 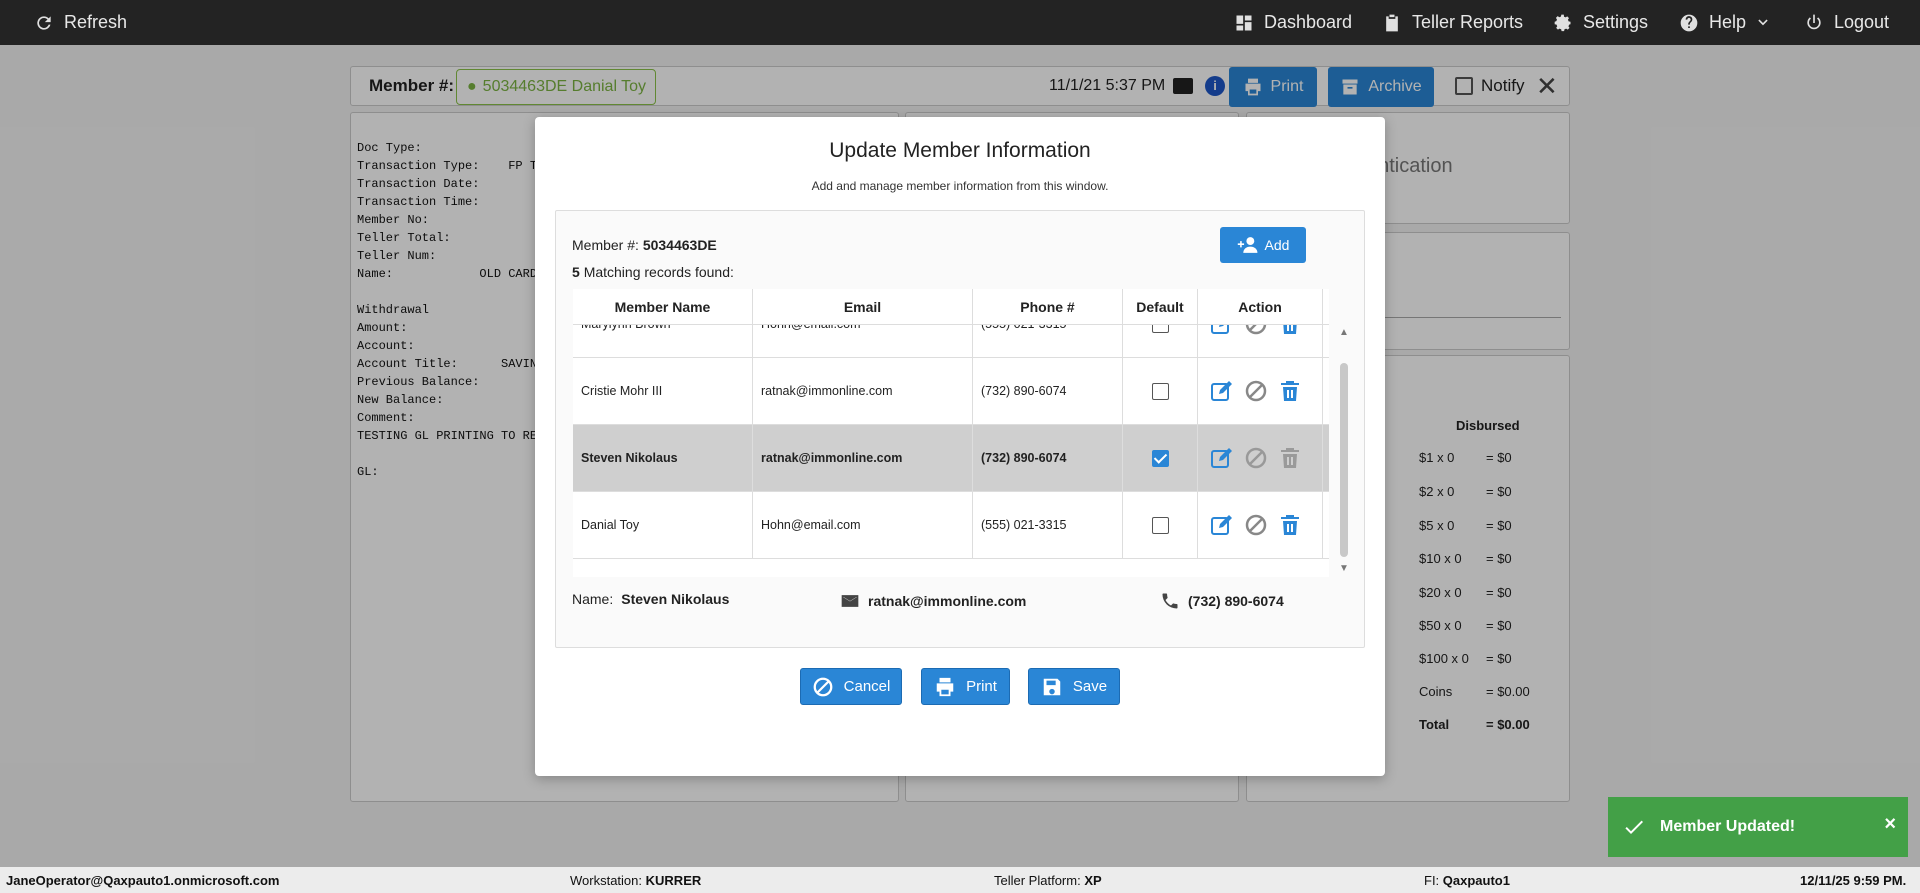 I want to click on member-number-value: 5034463DE, so click(x=679, y=245).